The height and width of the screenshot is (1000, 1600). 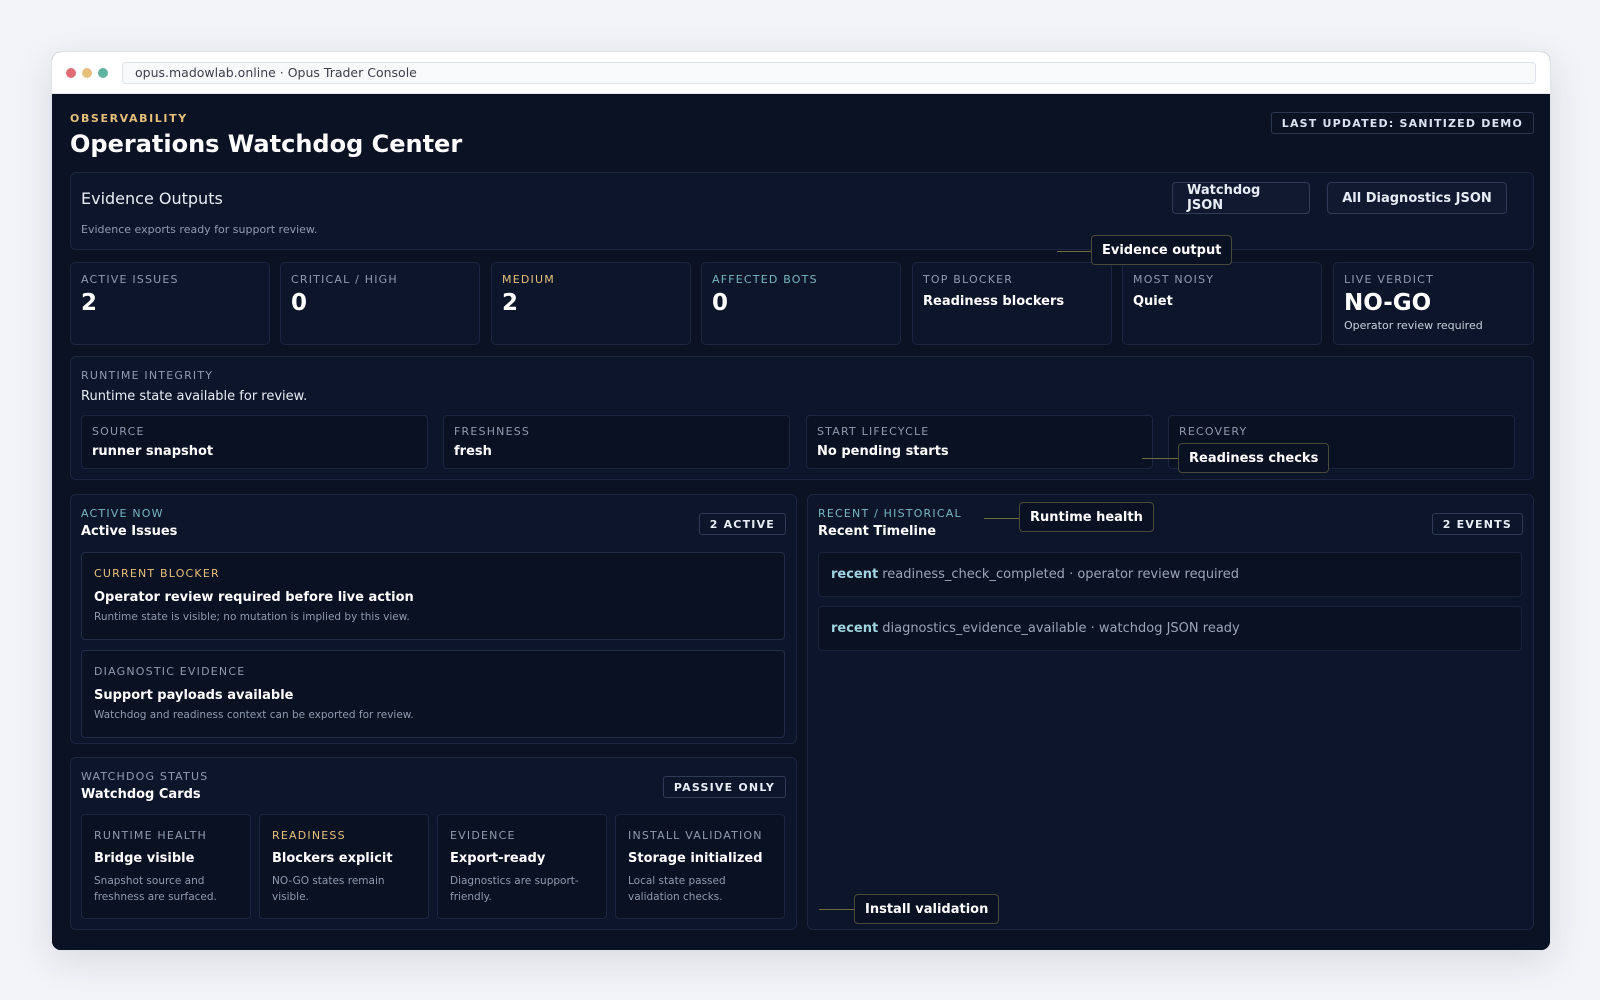 I want to click on maximize-window-icon, so click(x=103, y=72).